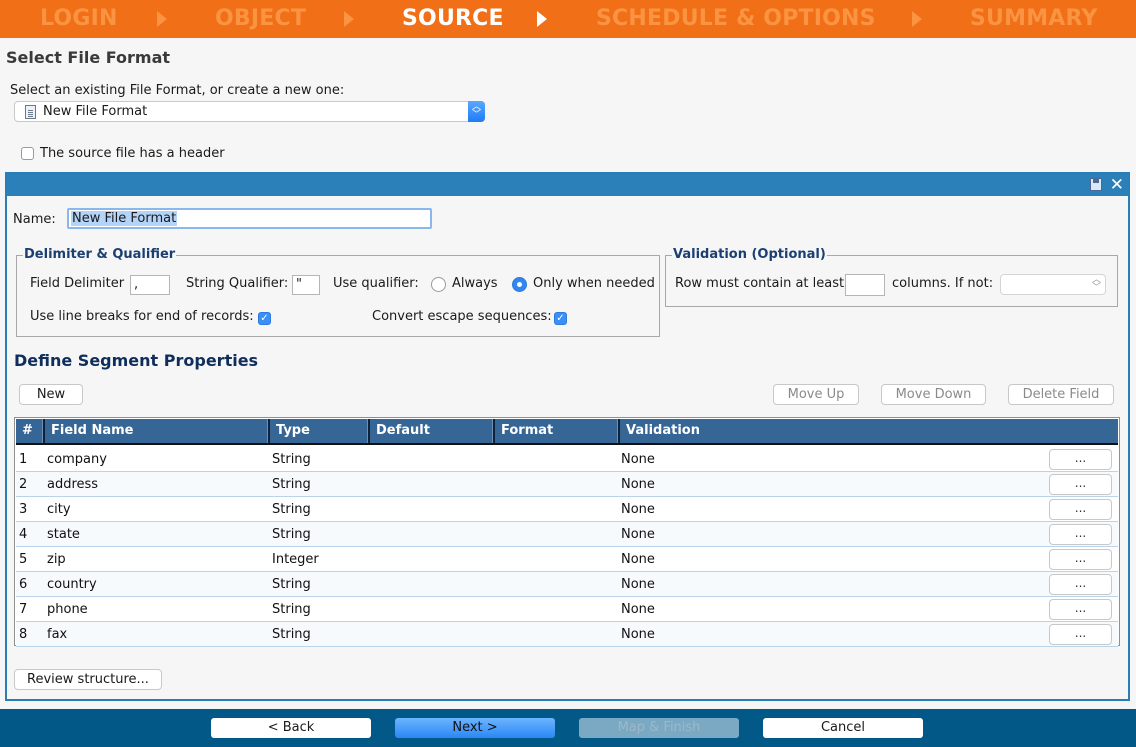 The image size is (1136, 747). I want to click on column-header-validation: Validation, so click(868, 431).